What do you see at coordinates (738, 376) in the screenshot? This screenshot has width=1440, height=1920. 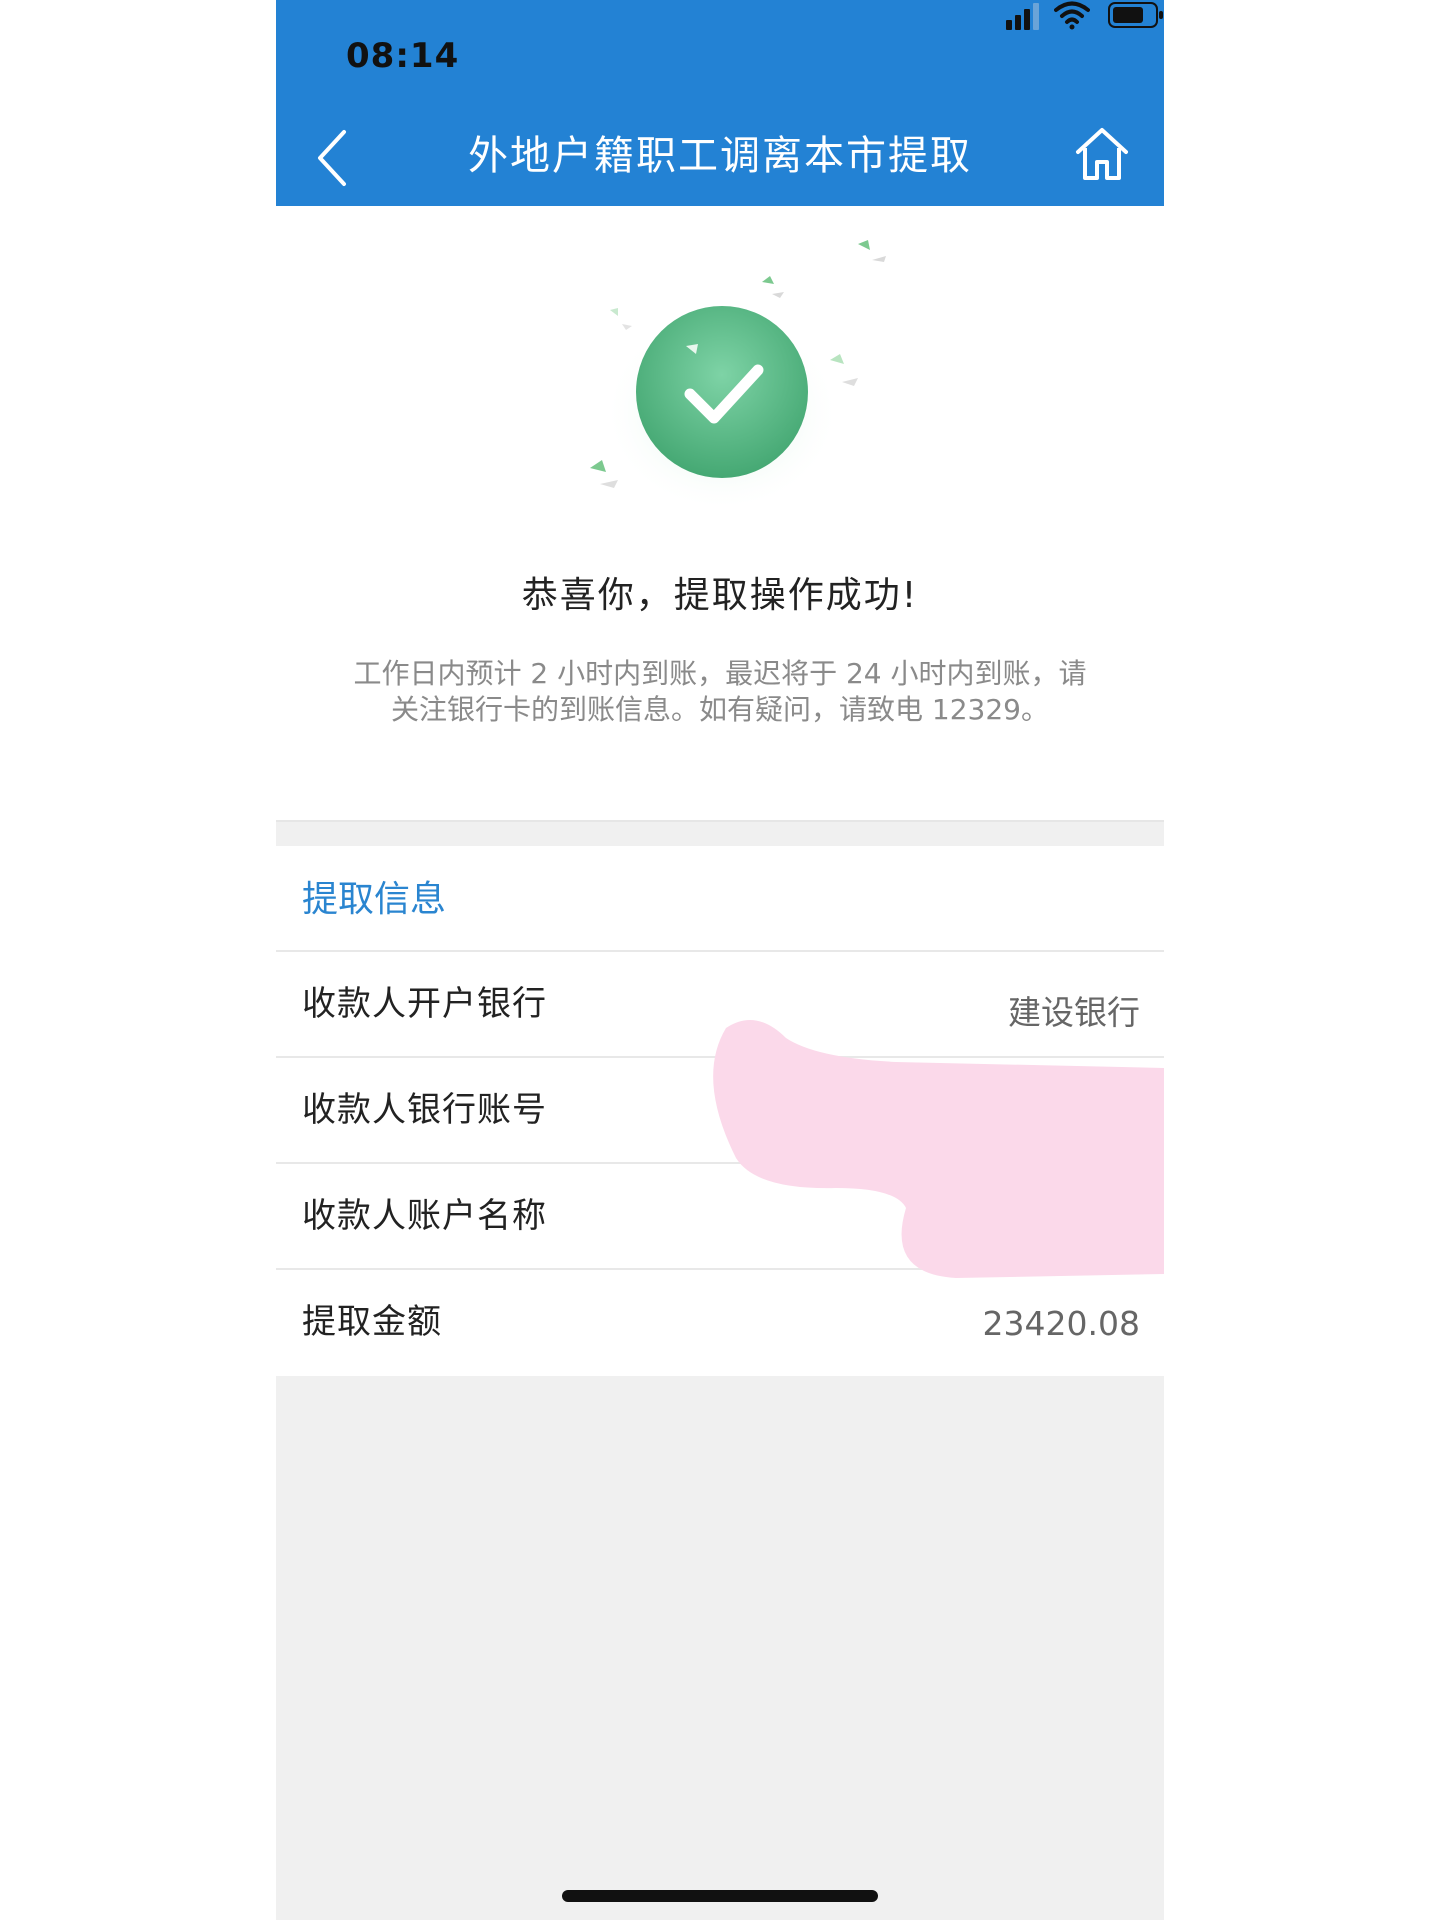 I see `success-check-icon` at bounding box center [738, 376].